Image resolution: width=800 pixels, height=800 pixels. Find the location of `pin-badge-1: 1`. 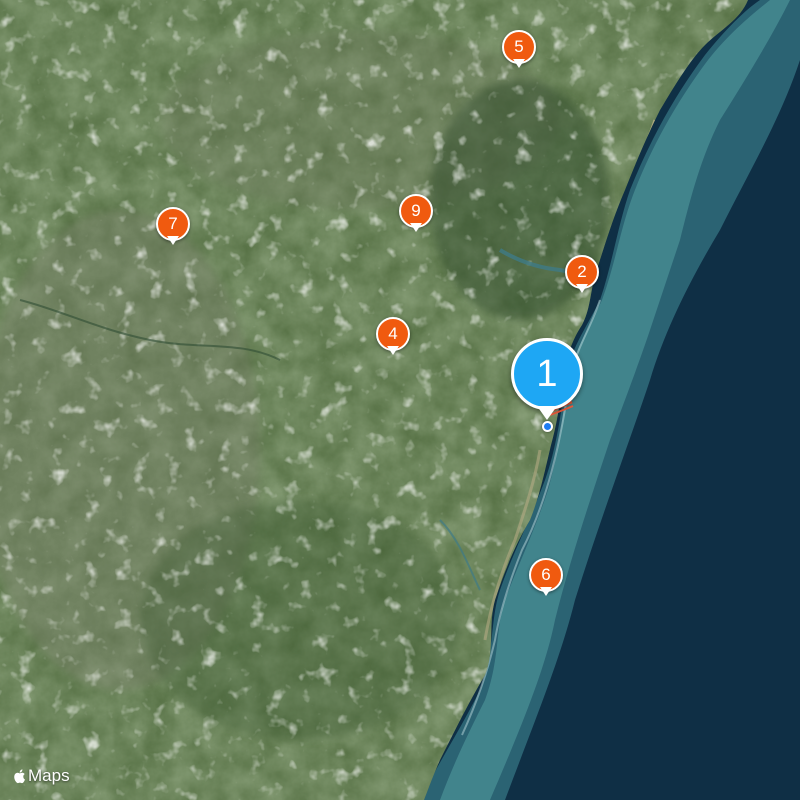

pin-badge-1: 1 is located at coordinates (547, 374).